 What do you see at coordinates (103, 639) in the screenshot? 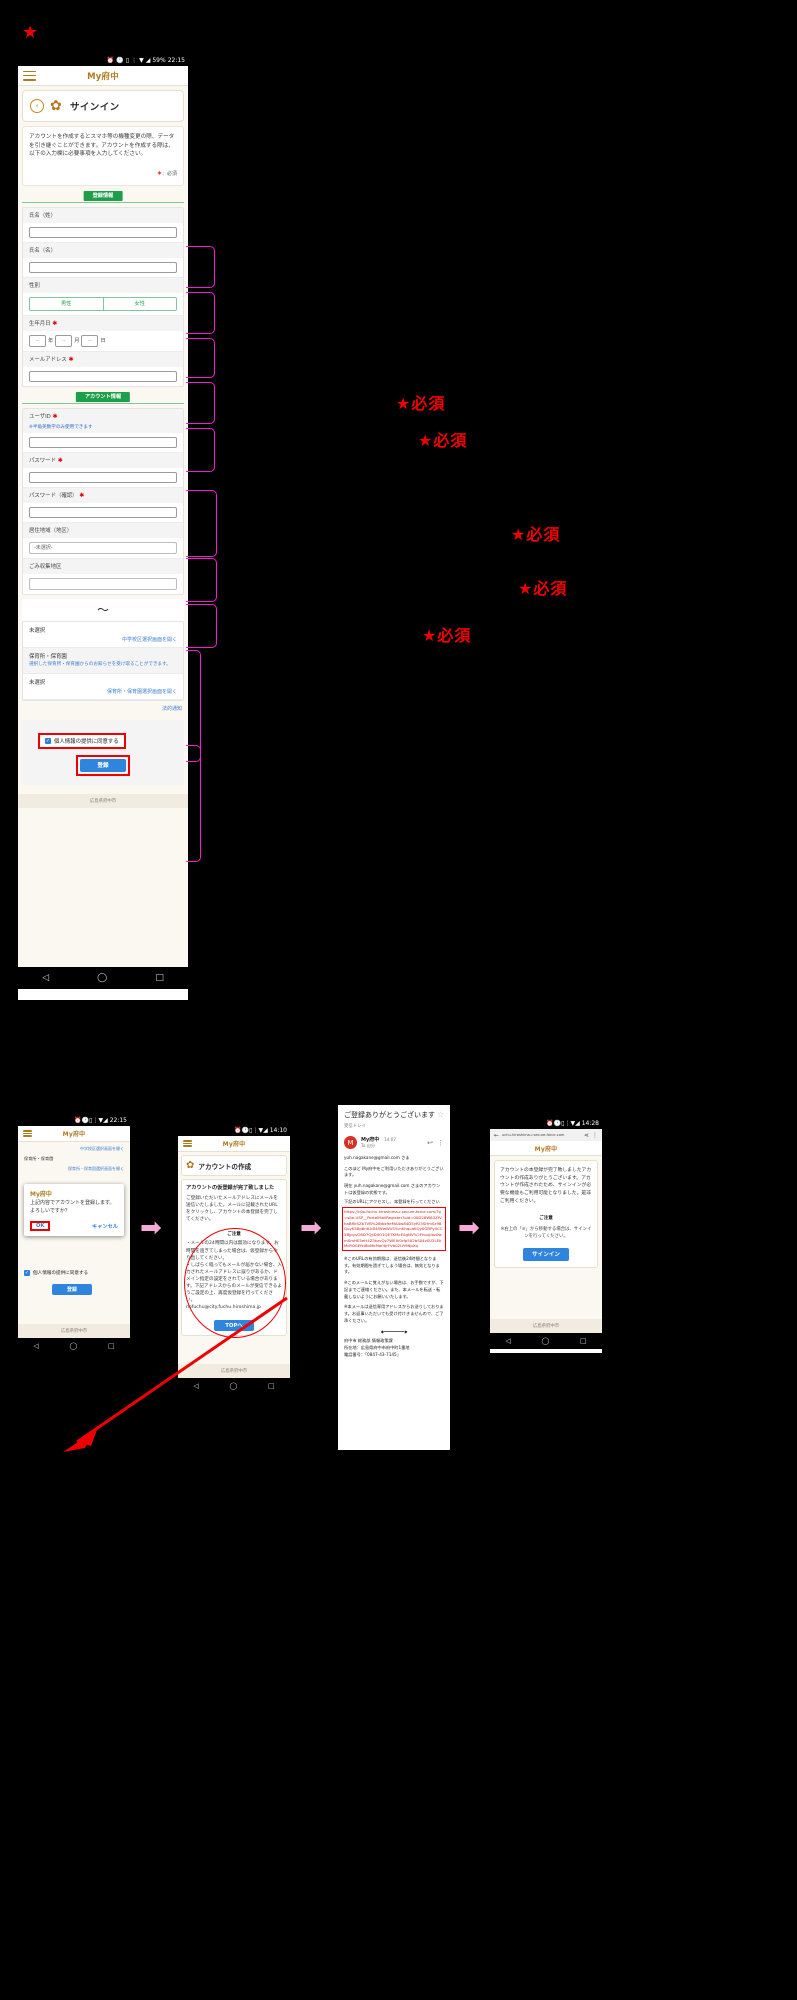
I see `school-select-link: 中学校区選択画面を開く` at bounding box center [103, 639].